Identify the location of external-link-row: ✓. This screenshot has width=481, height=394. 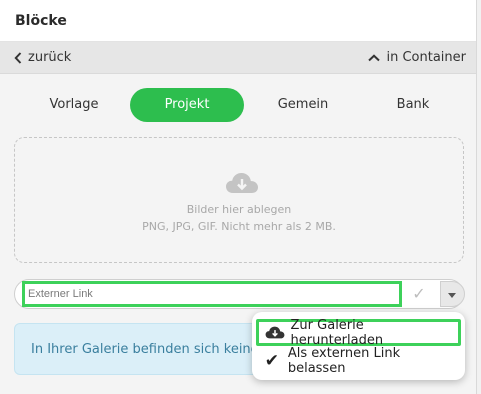
(239, 294).